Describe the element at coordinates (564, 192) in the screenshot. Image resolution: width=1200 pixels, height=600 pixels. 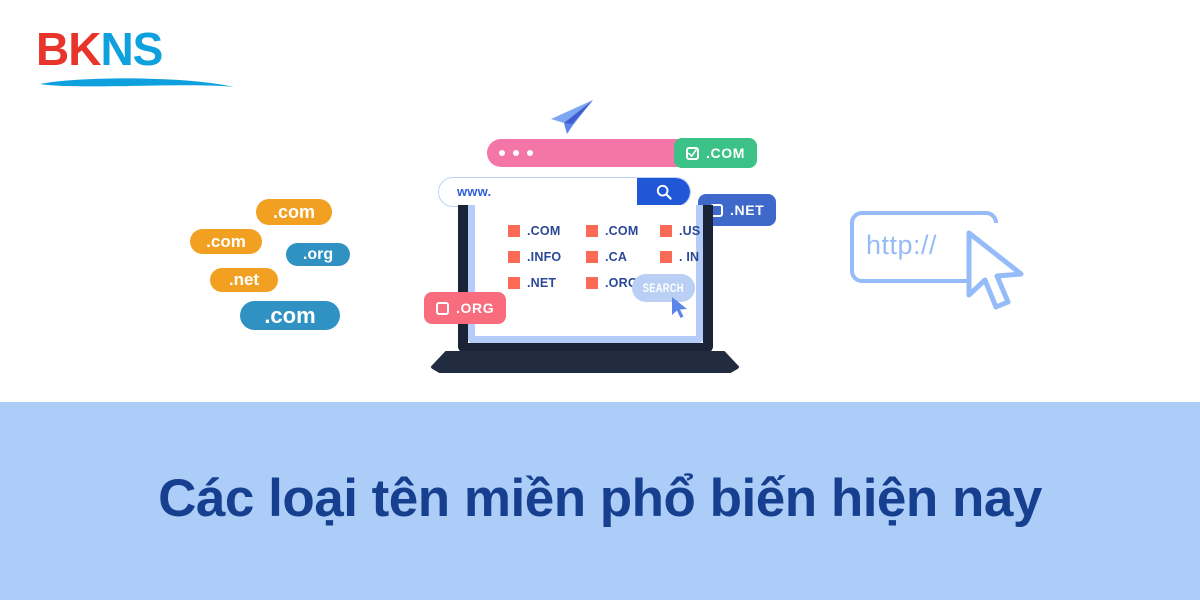
I see `url-search-bar: www.` at that location.